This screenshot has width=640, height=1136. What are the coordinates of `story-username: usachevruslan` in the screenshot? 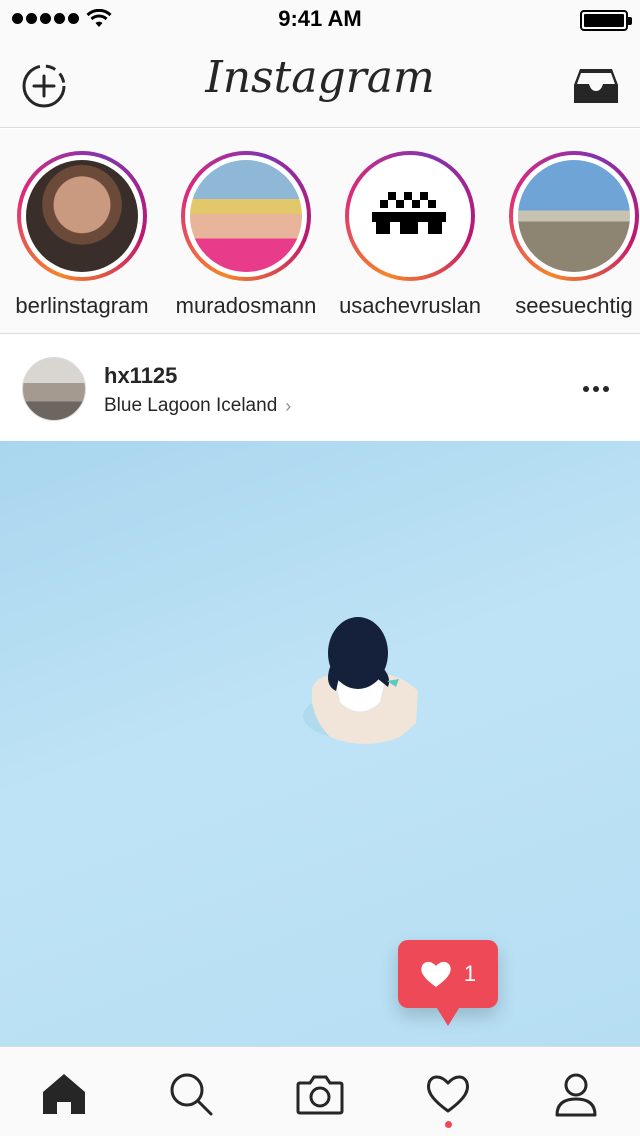 It's located at (410, 305).